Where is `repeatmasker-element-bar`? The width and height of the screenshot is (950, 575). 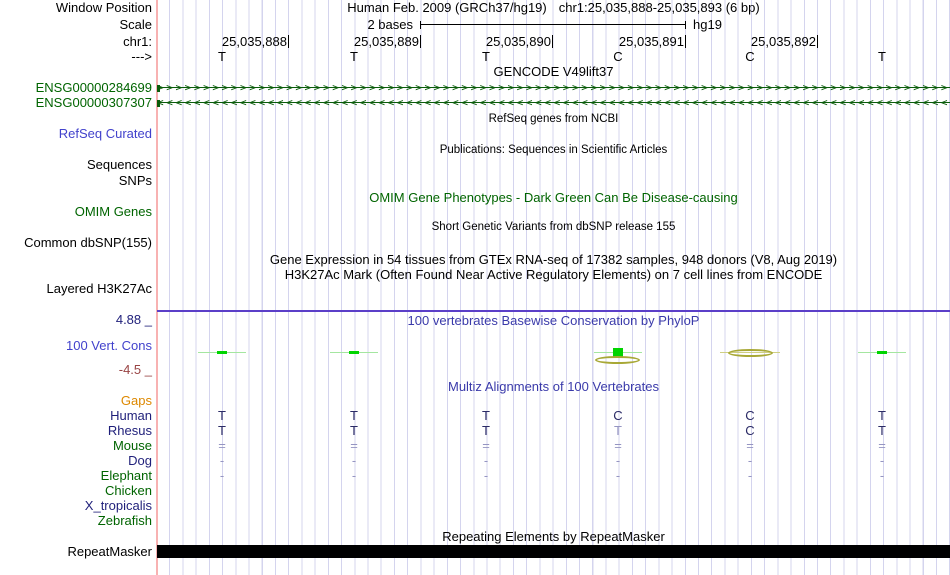 repeatmasker-element-bar is located at coordinates (553, 551).